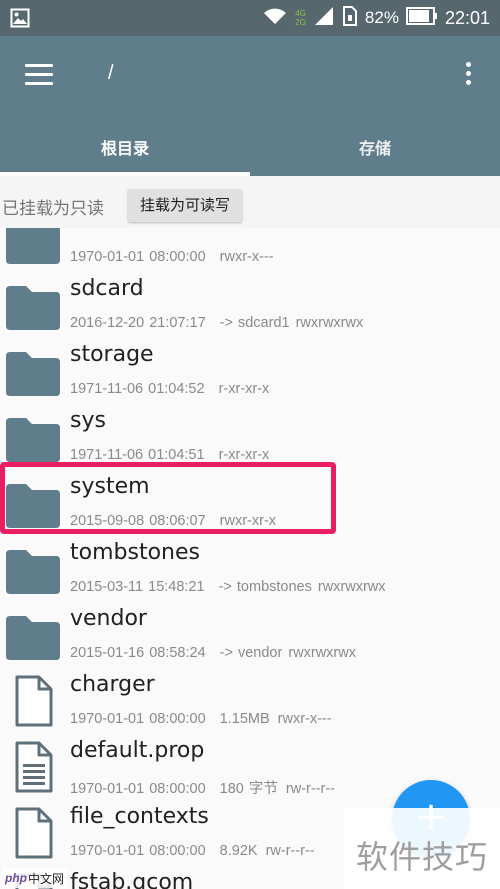 This screenshot has height=889, width=500. Describe the element at coordinates (137, 587) in the screenshot. I see `file-date: 2015-03-11 15:48:21` at that location.